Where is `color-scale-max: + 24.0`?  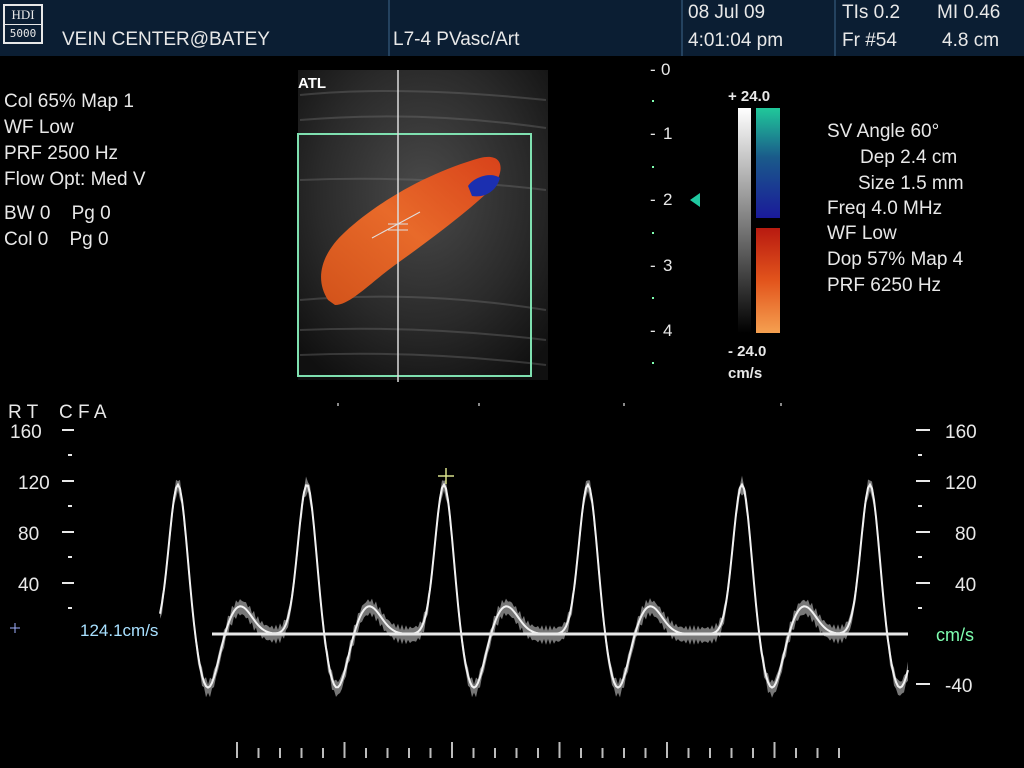 color-scale-max: + 24.0 is located at coordinates (749, 96).